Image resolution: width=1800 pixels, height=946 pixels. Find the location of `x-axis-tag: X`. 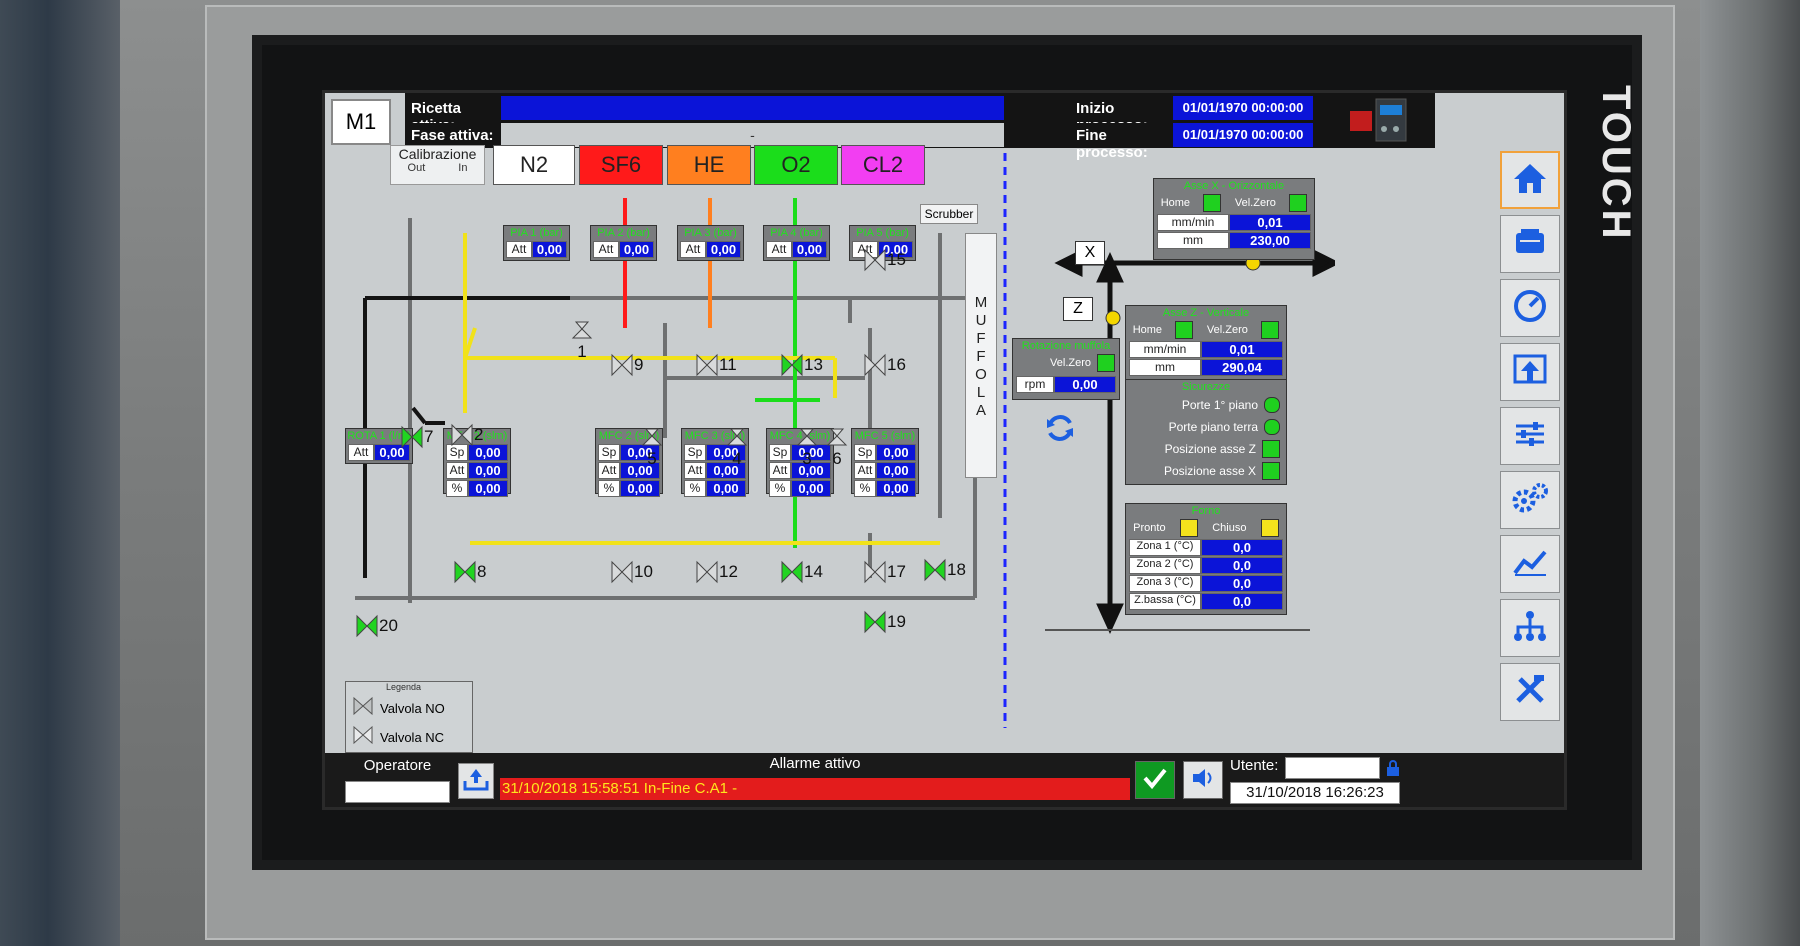

x-axis-tag: X is located at coordinates (1090, 253).